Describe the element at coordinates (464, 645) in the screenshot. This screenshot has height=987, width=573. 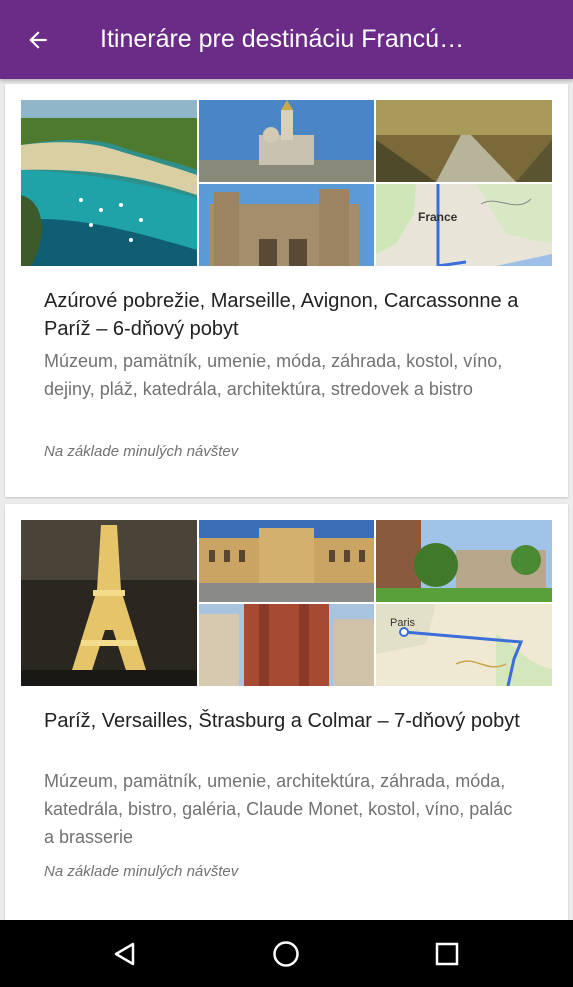
I see `map-thumbnail: Paris` at that location.